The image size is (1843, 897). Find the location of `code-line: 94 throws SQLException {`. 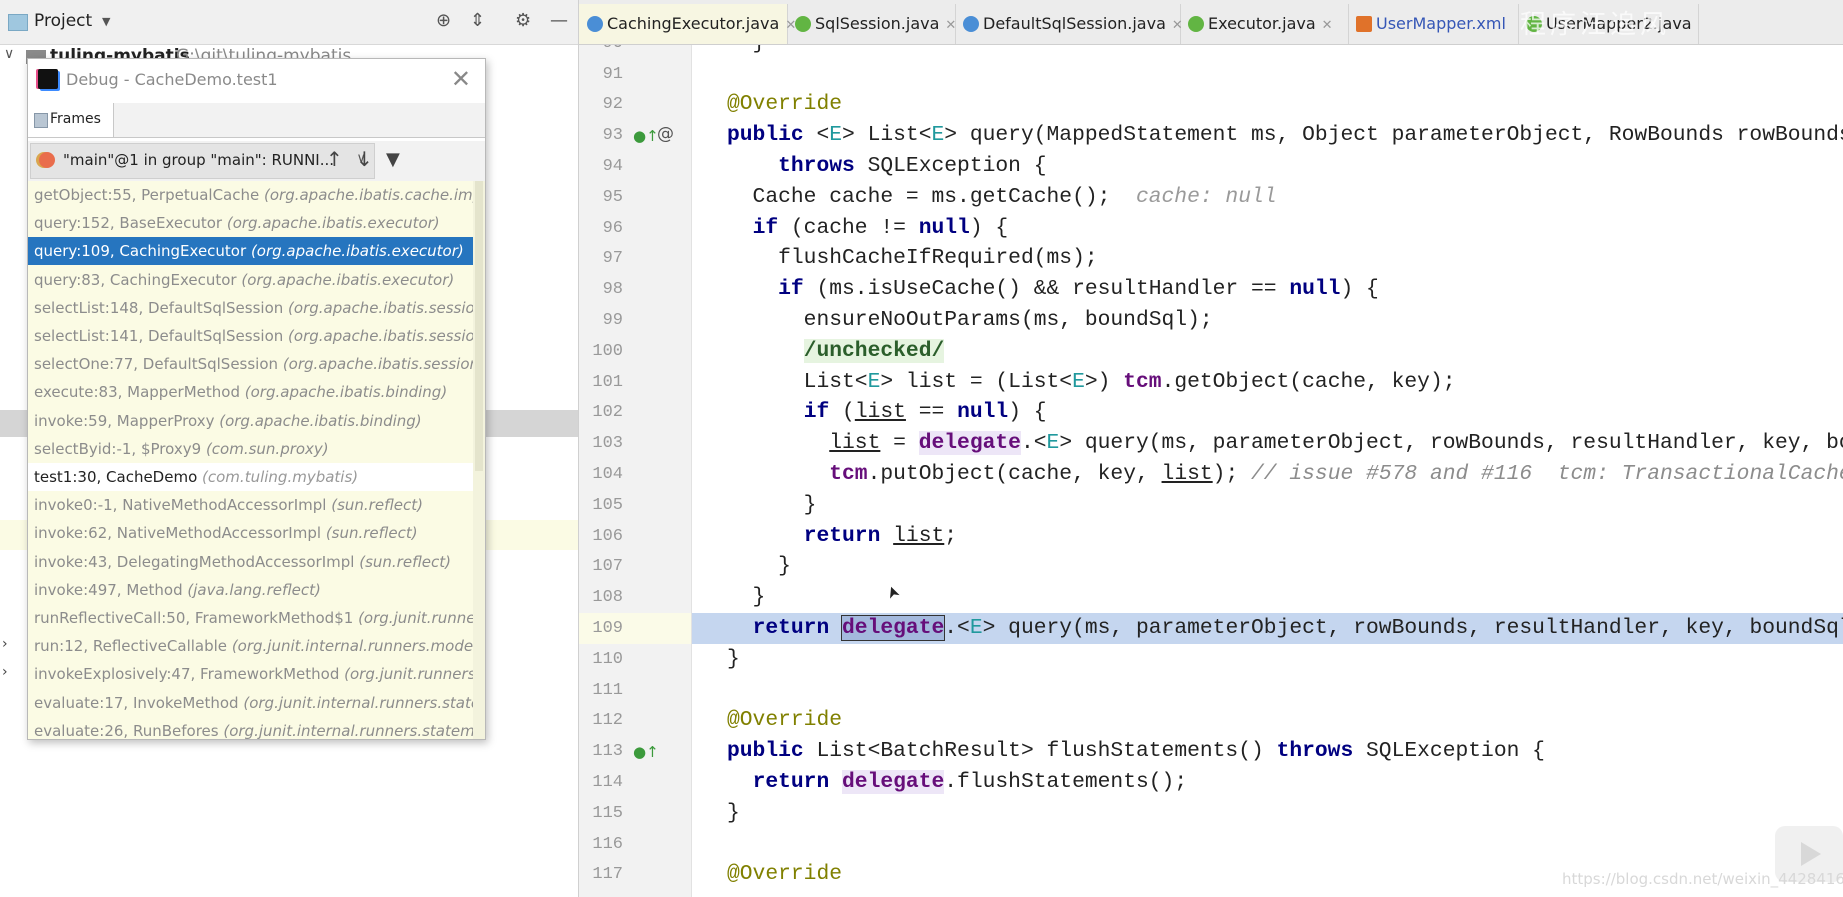

code-line: 94 throws SQLException { is located at coordinates (1211, 166).